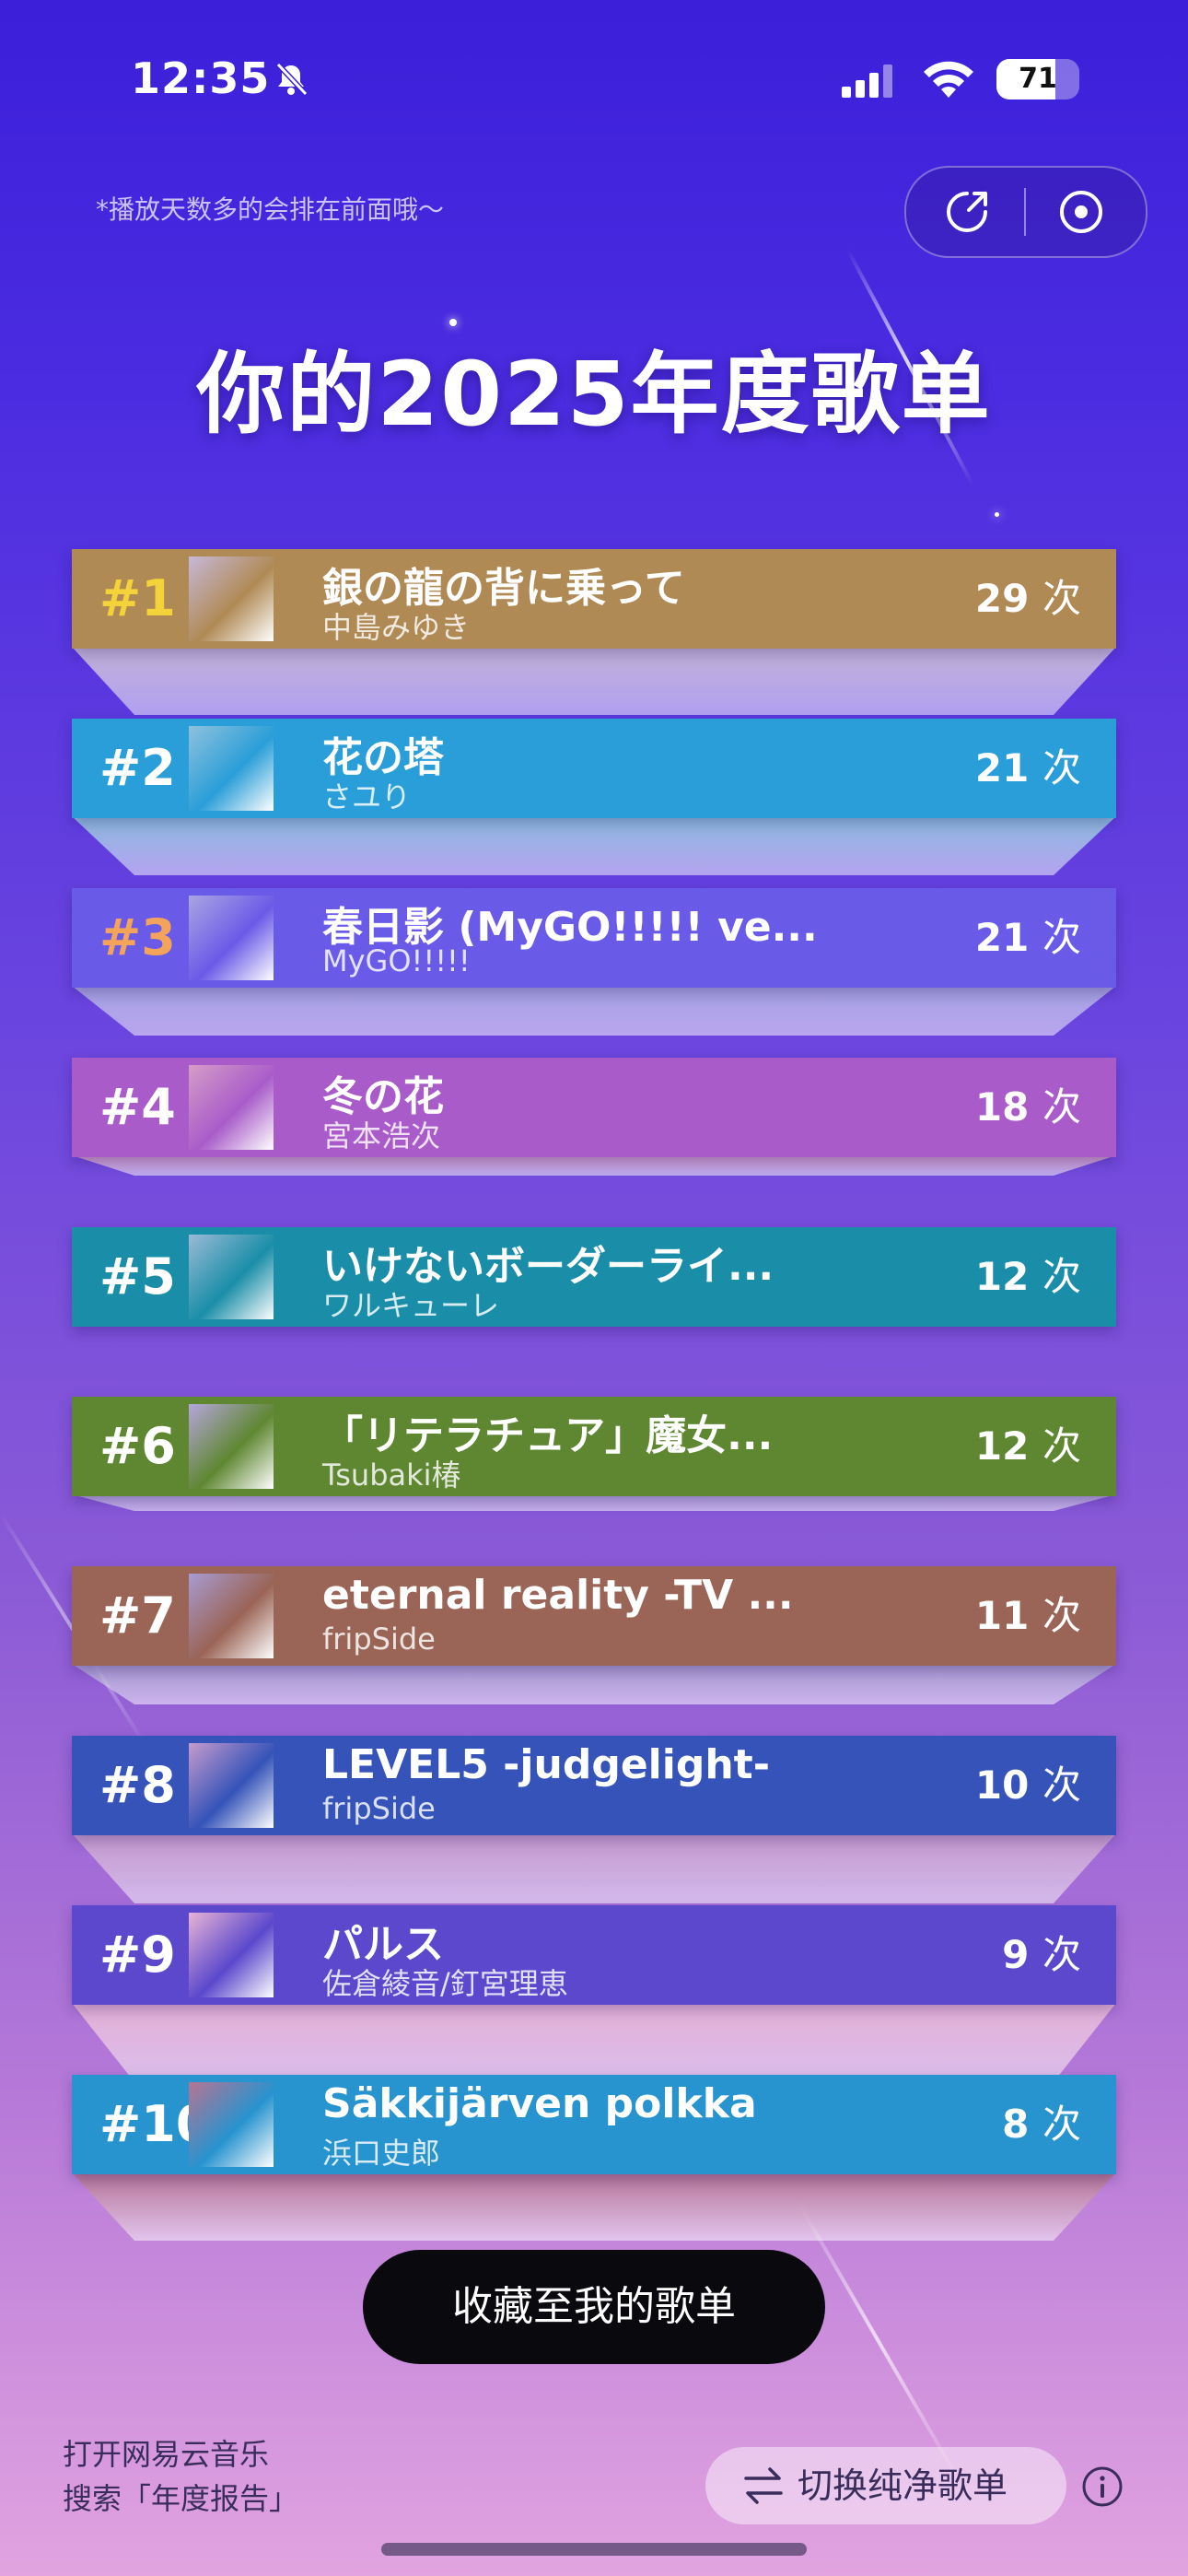 Image resolution: width=1188 pixels, height=2576 pixels. Describe the element at coordinates (594, 1107) in the screenshot. I see `track-row: #4 冬の花 宮本浩次 18 次` at that location.